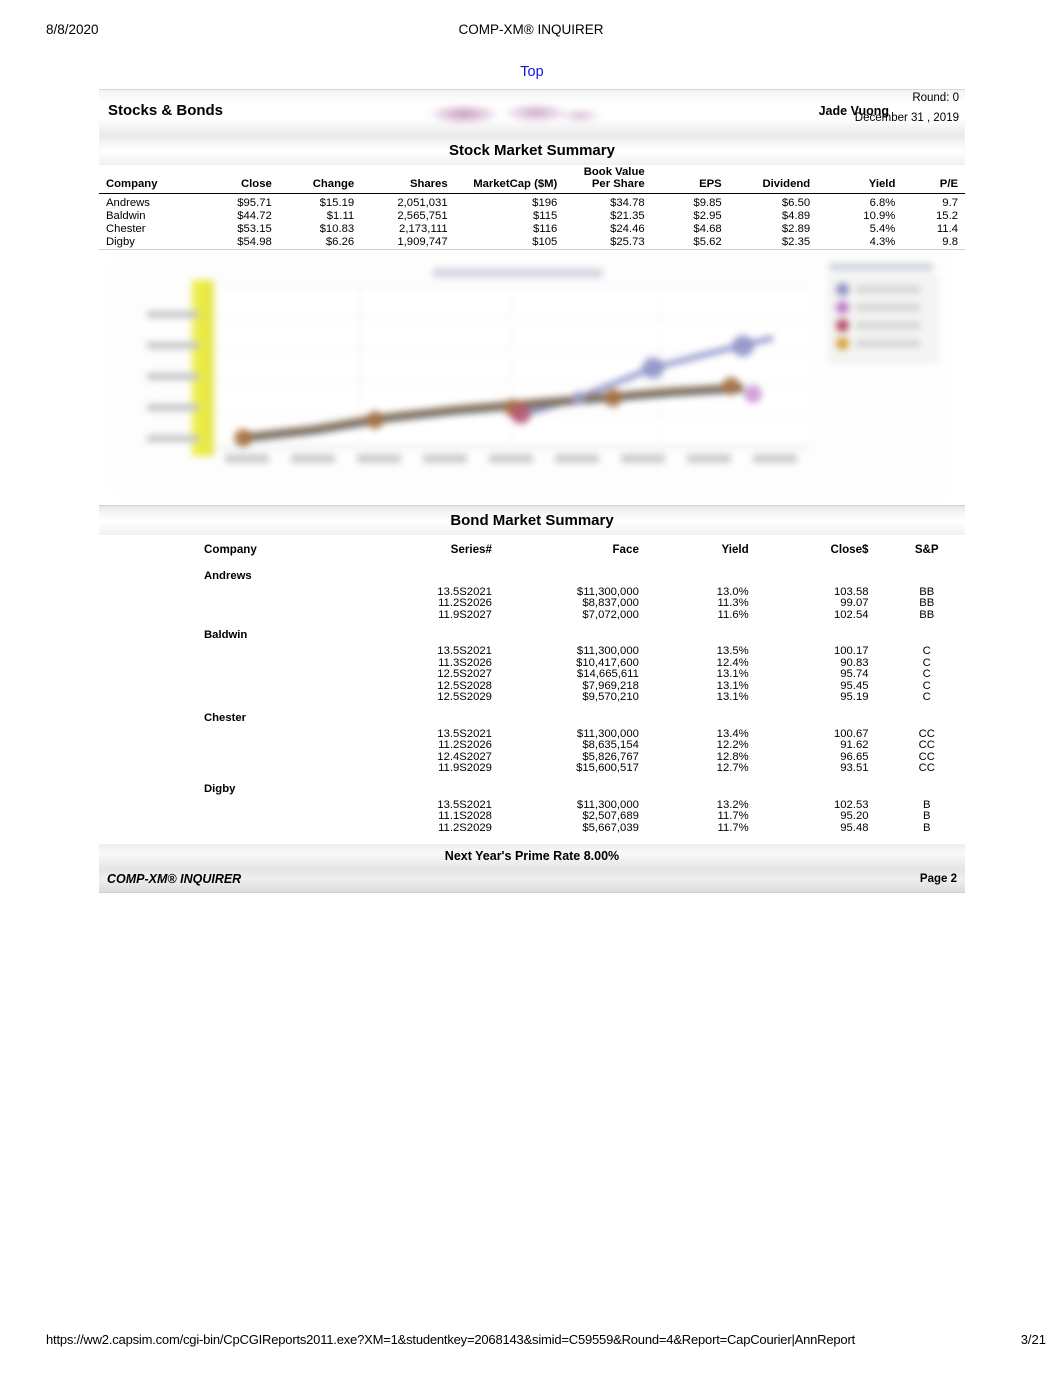 The image size is (1062, 1377). I want to click on footer-brand: COMP-XM® INQUIRER, so click(174, 879).